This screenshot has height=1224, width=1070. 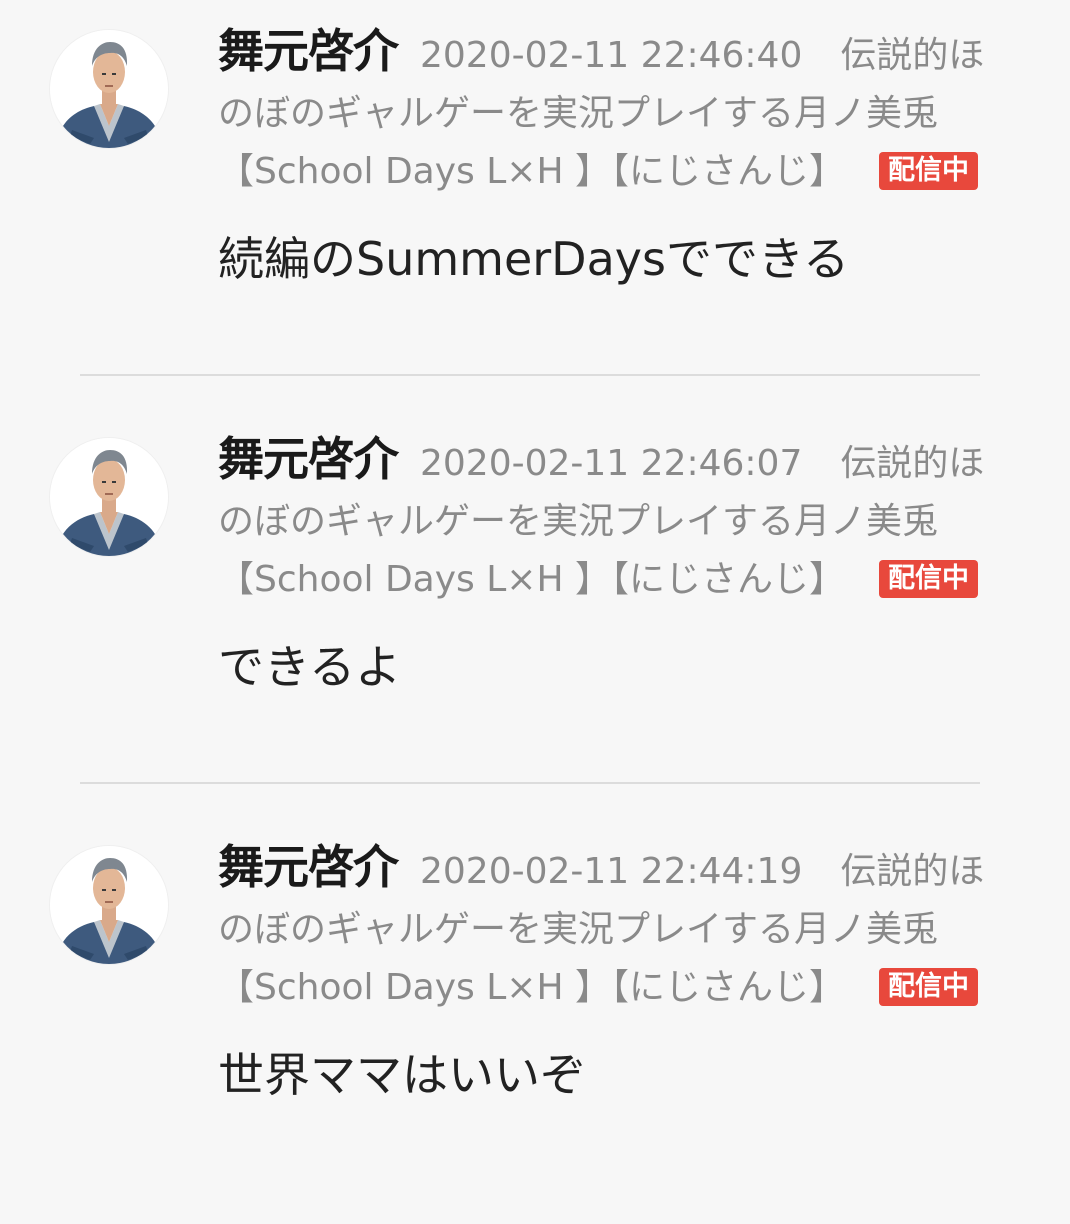 What do you see at coordinates (611, 871) in the screenshot?
I see `timestamp: 2020-02-11 22:44:19` at bounding box center [611, 871].